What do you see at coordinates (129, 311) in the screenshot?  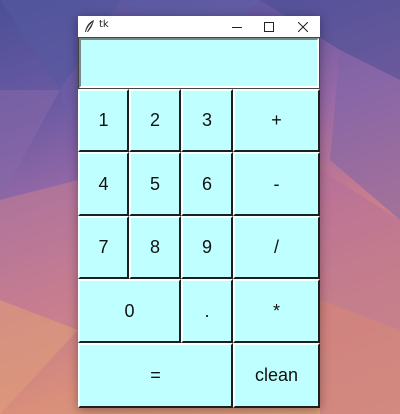 I see `key-0-button: 0` at bounding box center [129, 311].